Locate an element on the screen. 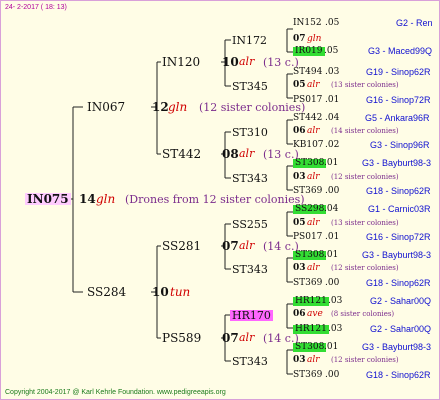  gen4-id-highlighted: IR019 is located at coordinates (309, 51).